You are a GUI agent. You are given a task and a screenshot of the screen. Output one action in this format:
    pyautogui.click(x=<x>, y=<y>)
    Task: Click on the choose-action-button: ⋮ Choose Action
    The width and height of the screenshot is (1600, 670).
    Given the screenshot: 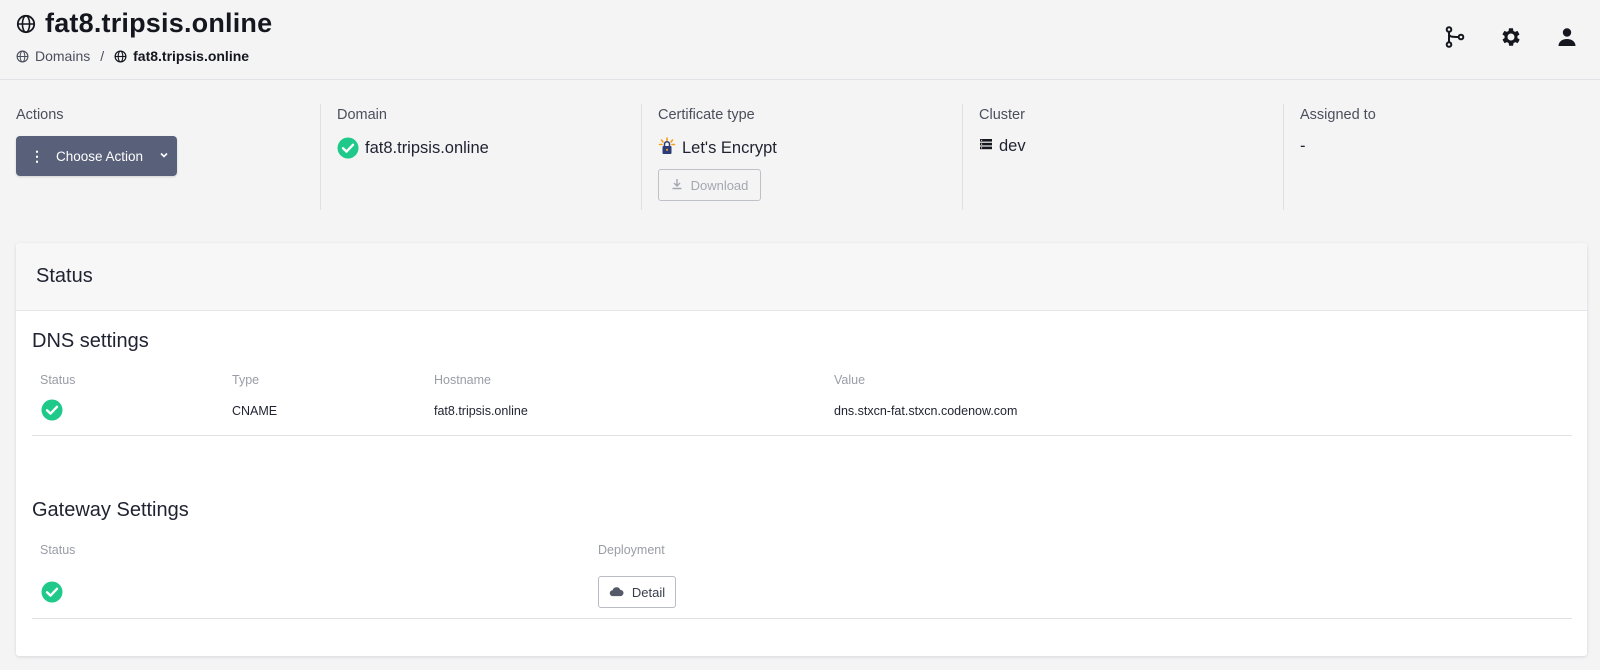 What is the action you would take?
    pyautogui.click(x=96, y=156)
    